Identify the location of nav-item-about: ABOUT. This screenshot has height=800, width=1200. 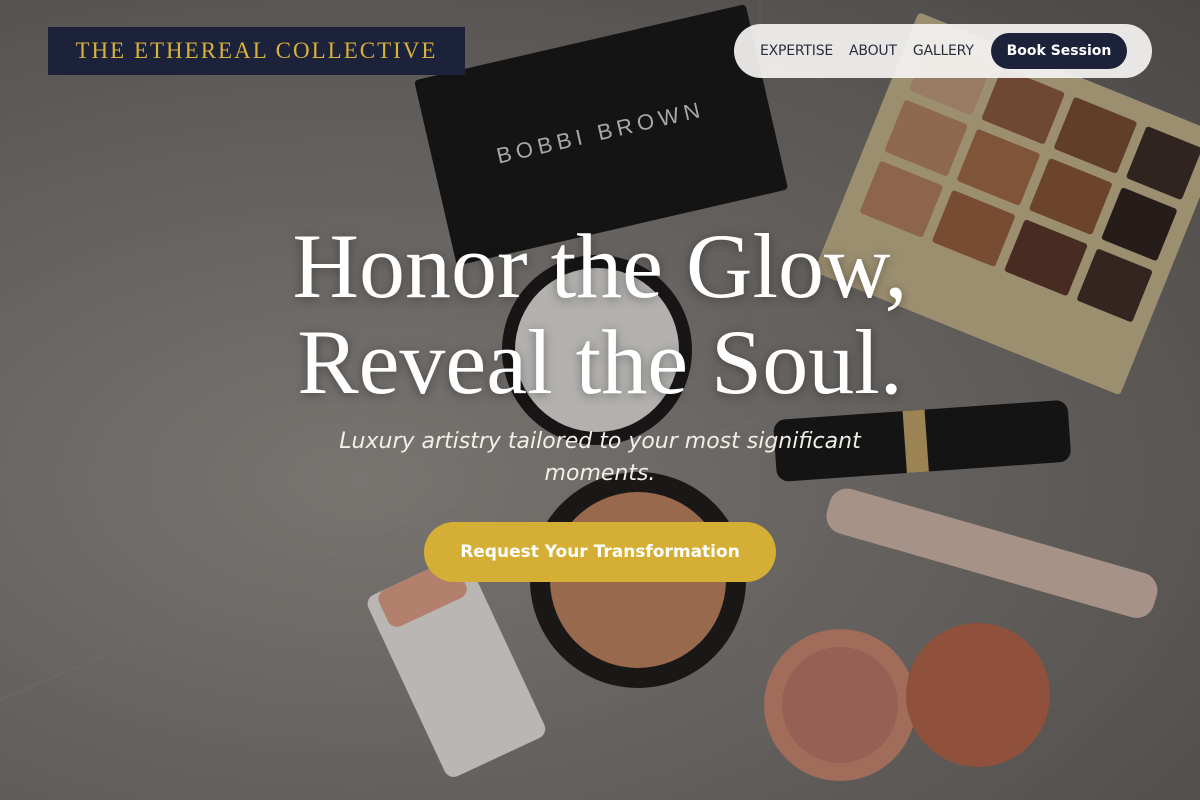
(873, 51).